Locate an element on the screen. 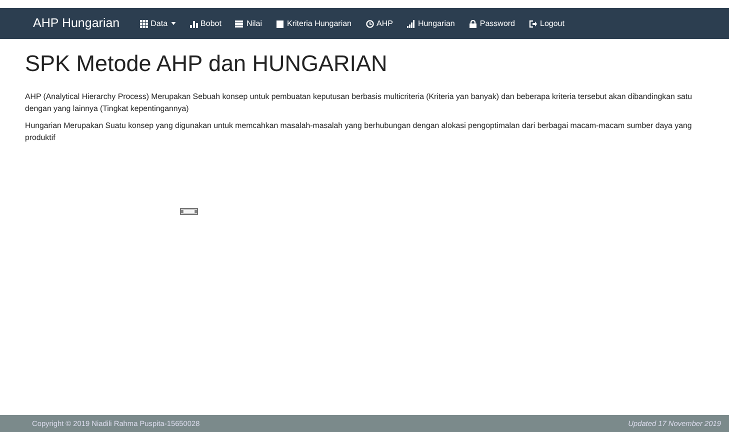 The width and height of the screenshot is (729, 432). brand-link: AHP Hungarian is located at coordinates (76, 23).